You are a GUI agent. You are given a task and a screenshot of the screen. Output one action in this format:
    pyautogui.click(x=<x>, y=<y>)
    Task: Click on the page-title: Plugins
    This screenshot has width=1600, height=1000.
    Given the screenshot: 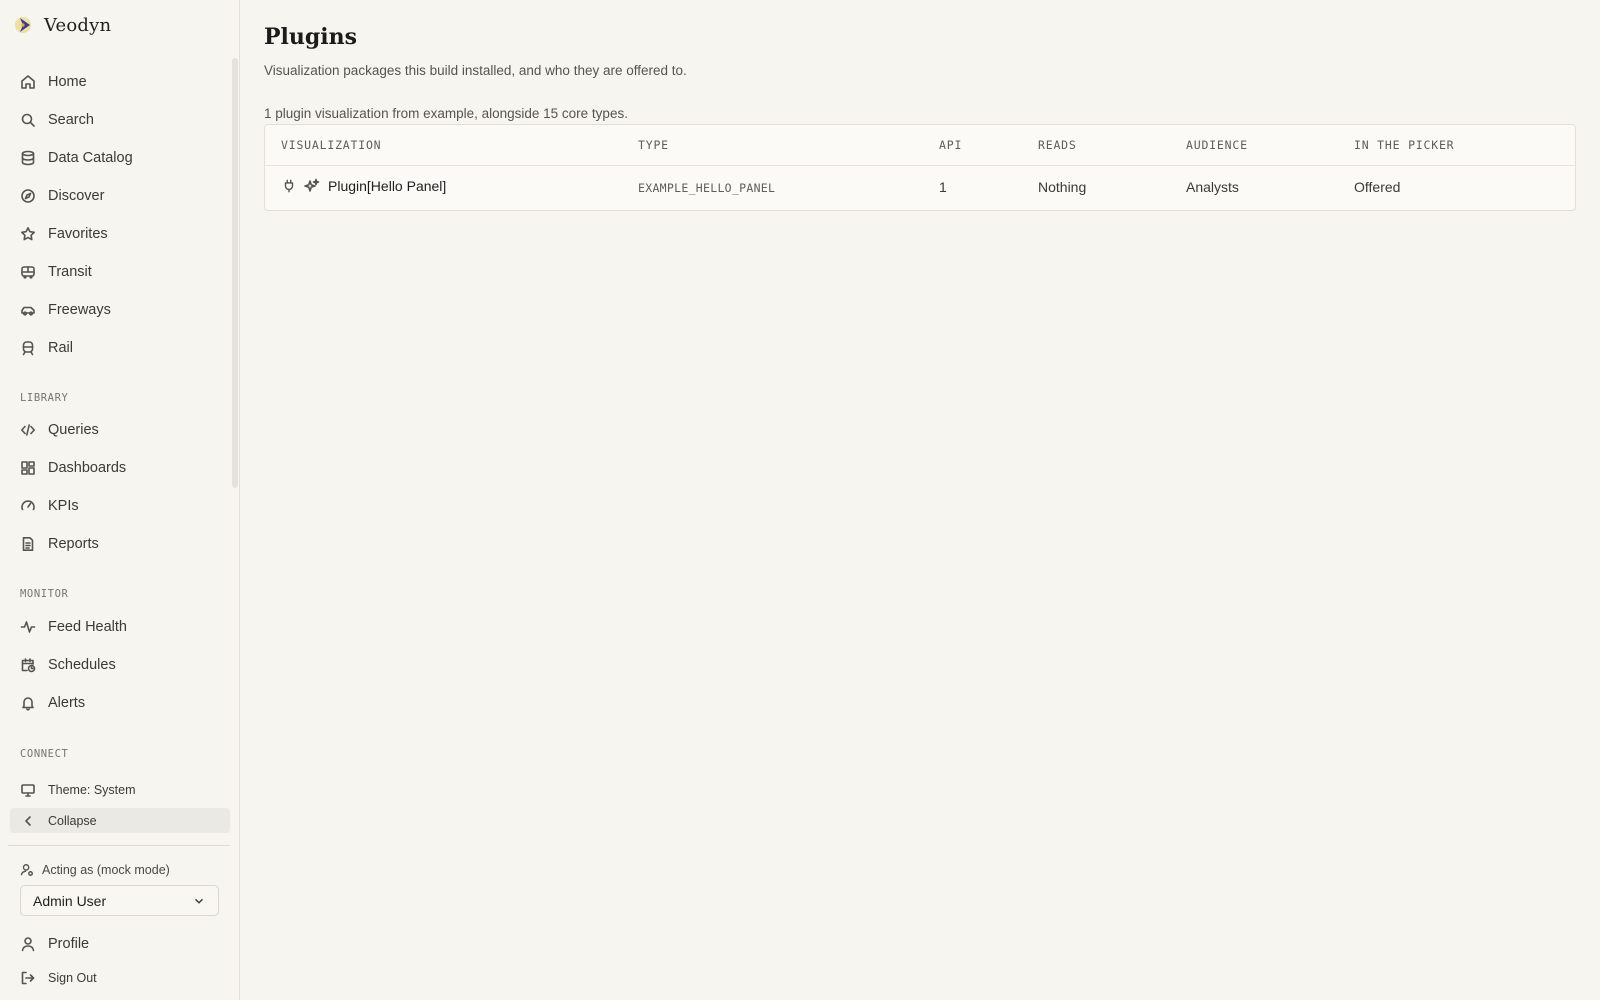 What is the action you would take?
    pyautogui.click(x=311, y=37)
    